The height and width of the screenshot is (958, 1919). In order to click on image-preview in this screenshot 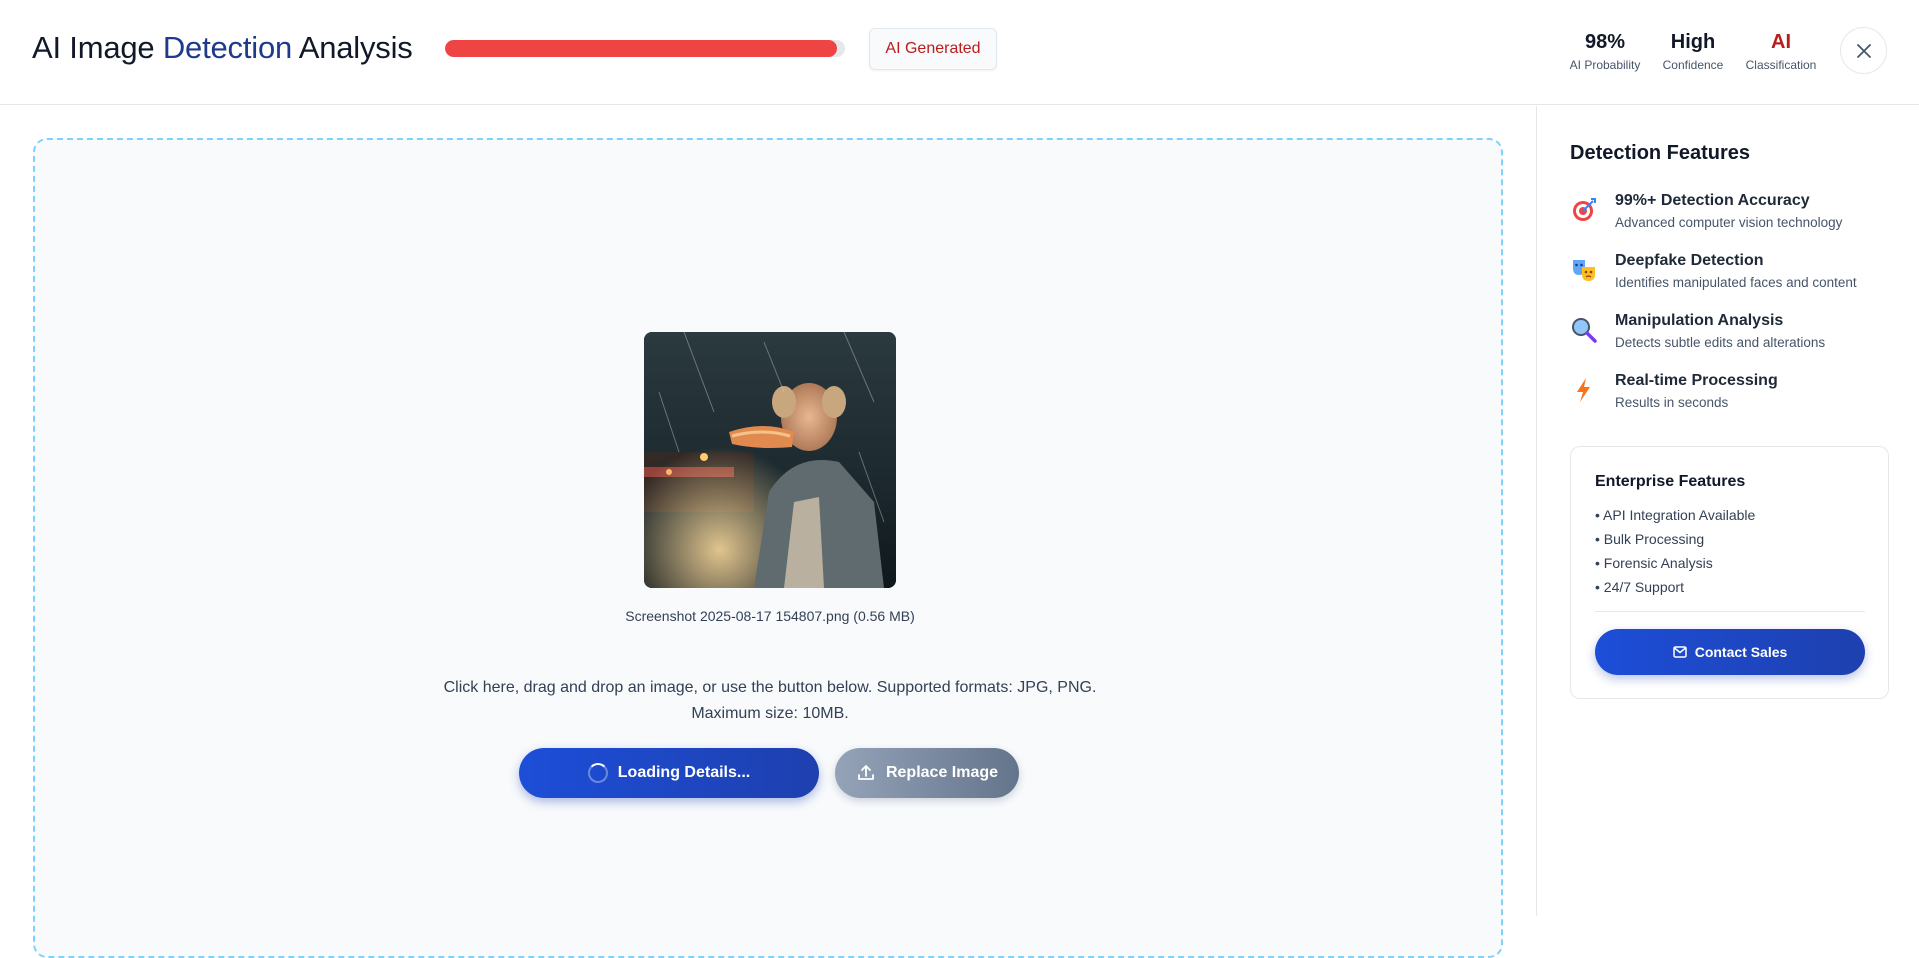, I will do `click(770, 460)`.